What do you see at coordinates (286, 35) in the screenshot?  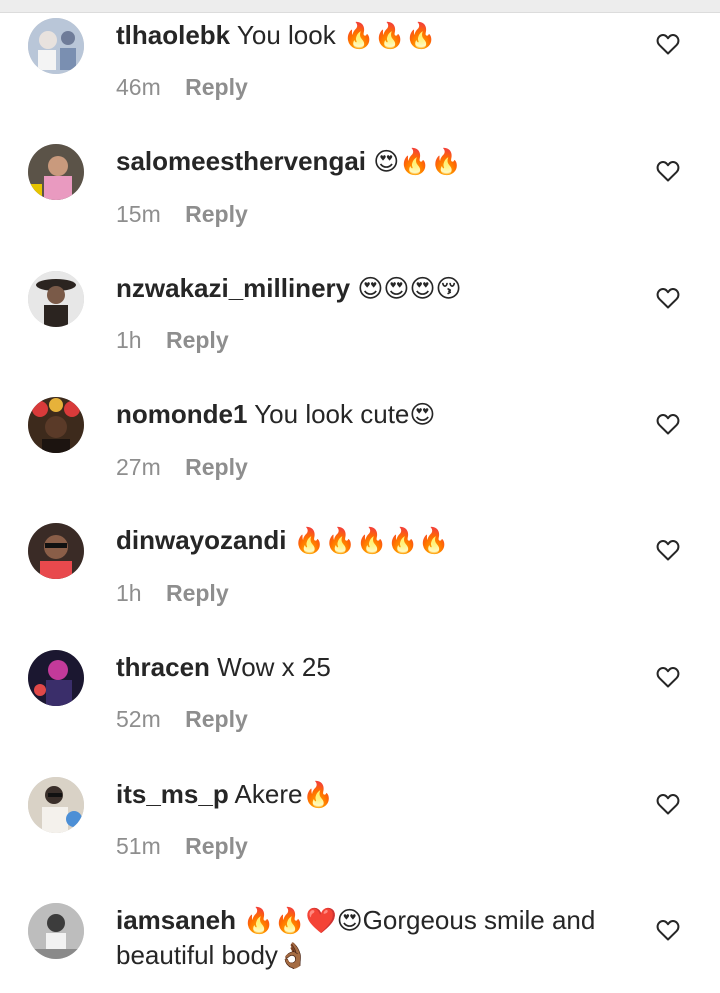 I see `comment-text: You look` at bounding box center [286, 35].